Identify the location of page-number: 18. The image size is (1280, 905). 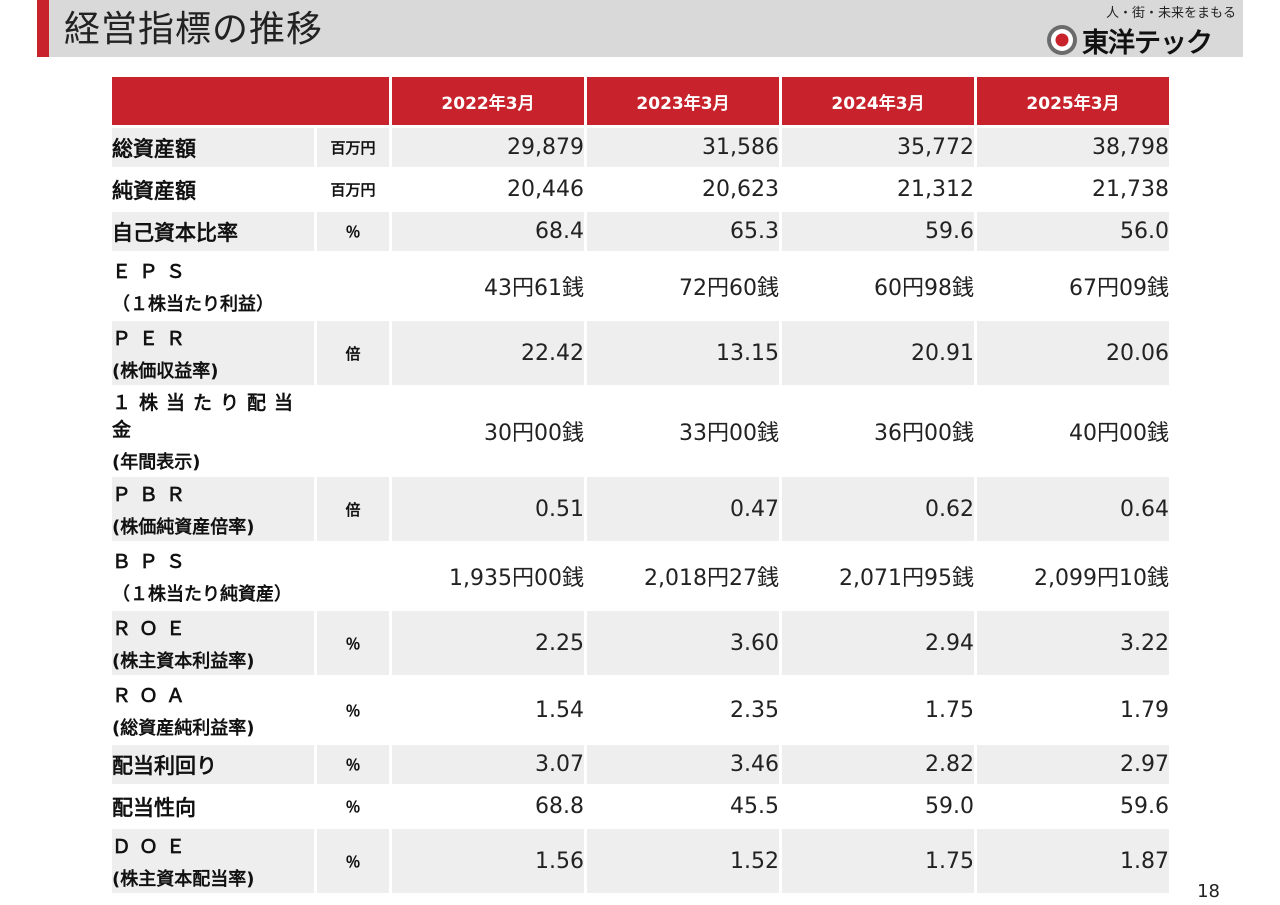
(1208, 891).